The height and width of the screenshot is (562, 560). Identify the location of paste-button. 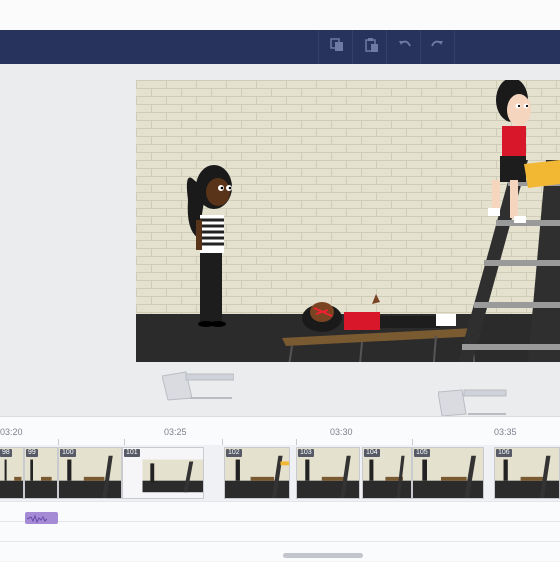
(371, 47).